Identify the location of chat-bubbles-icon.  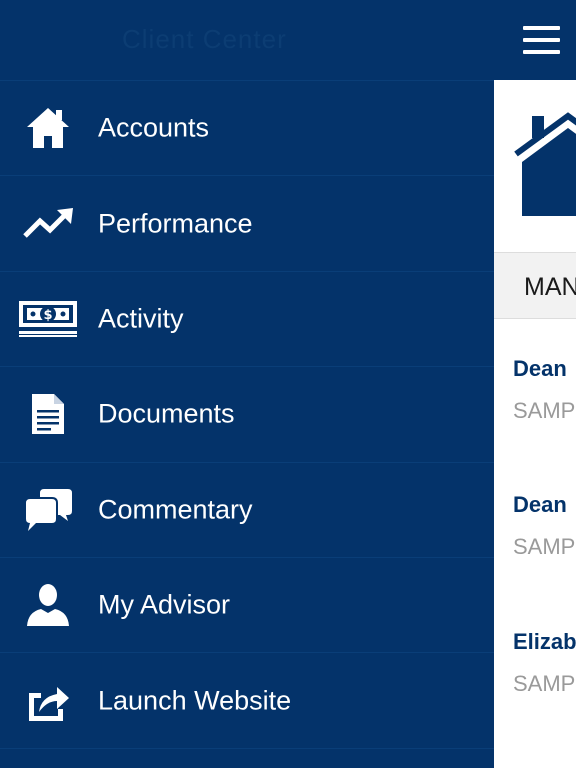
(48, 510).